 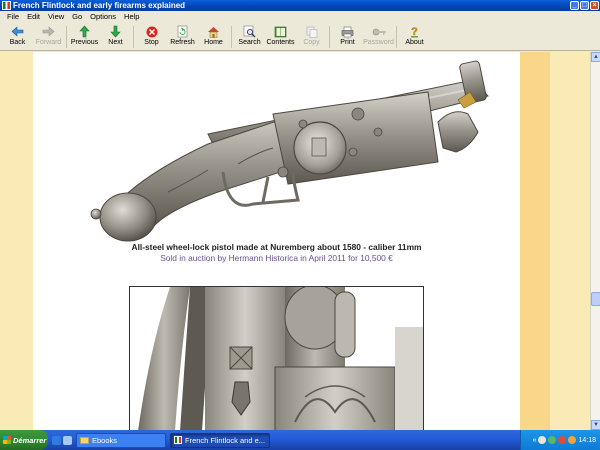 I want to click on minimize-button: _, so click(x=574, y=5).